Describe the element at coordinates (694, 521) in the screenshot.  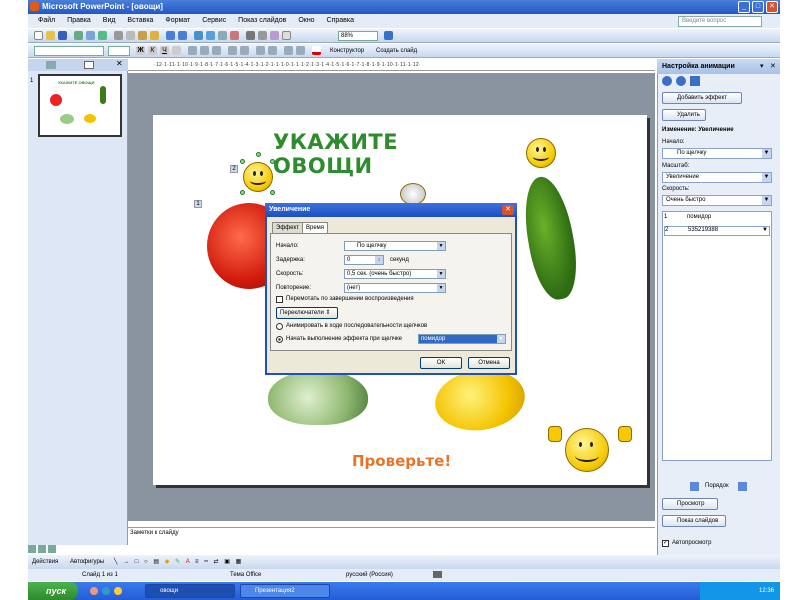
I see `slideshow-button: Показ слайдов` at that location.